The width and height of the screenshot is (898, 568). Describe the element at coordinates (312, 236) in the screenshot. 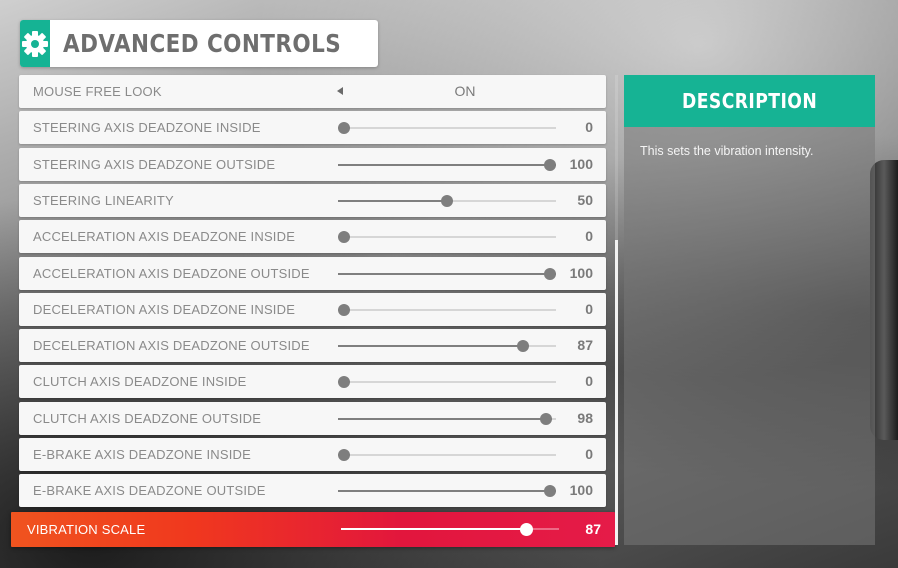

I see `setting-row: ACCELERATION AXIS DEADZONE INSIDE 0` at that location.